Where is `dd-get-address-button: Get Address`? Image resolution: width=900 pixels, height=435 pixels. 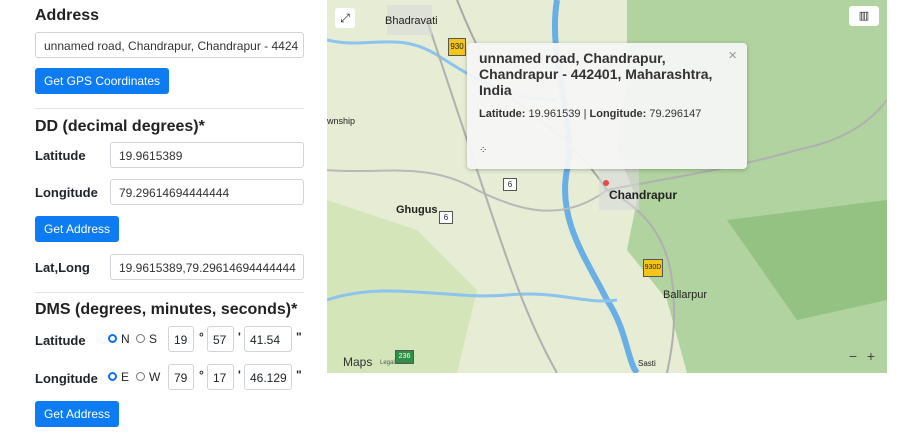 dd-get-address-button: Get Address is located at coordinates (77, 229).